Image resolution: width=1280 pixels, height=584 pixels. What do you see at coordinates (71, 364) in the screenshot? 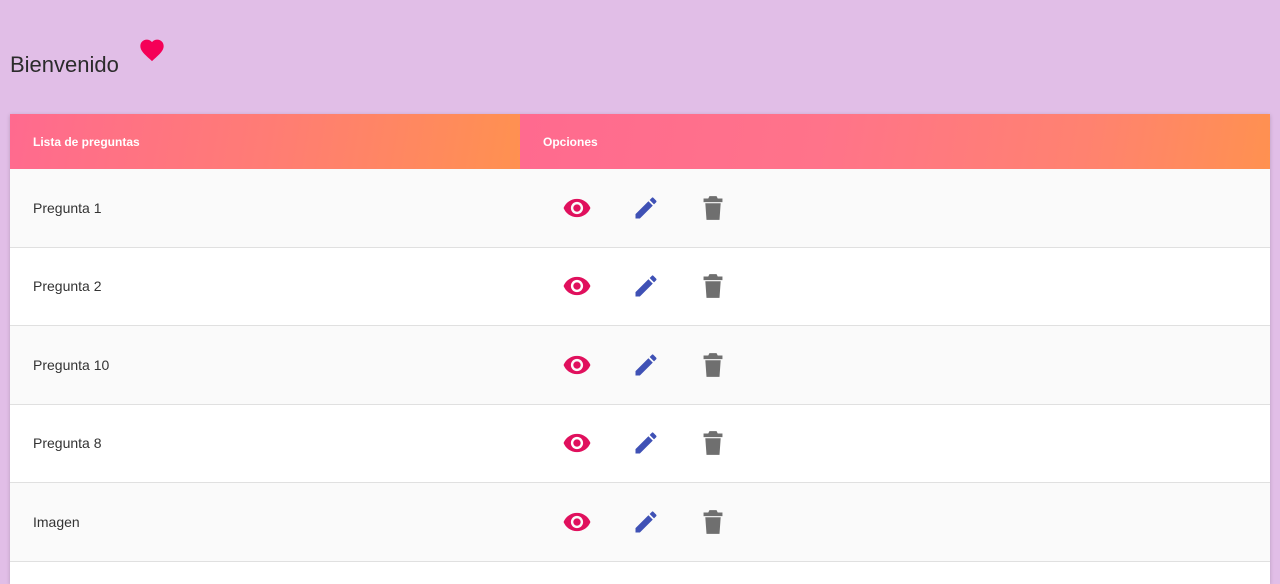
I see `question-name: Pregunta 10` at bounding box center [71, 364].